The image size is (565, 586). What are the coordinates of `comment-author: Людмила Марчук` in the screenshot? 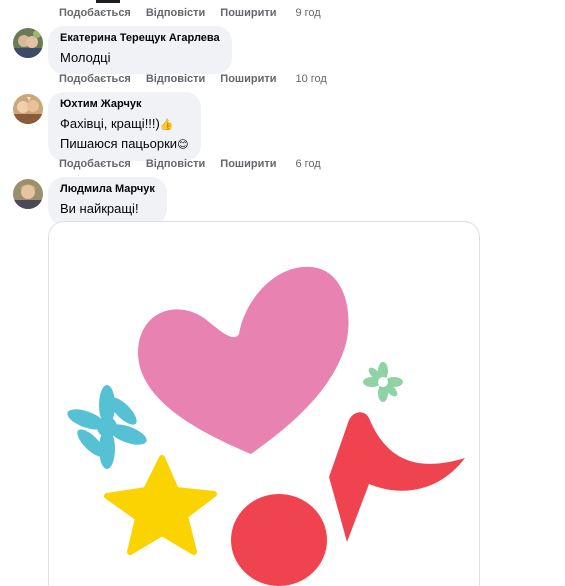 It's located at (107, 189).